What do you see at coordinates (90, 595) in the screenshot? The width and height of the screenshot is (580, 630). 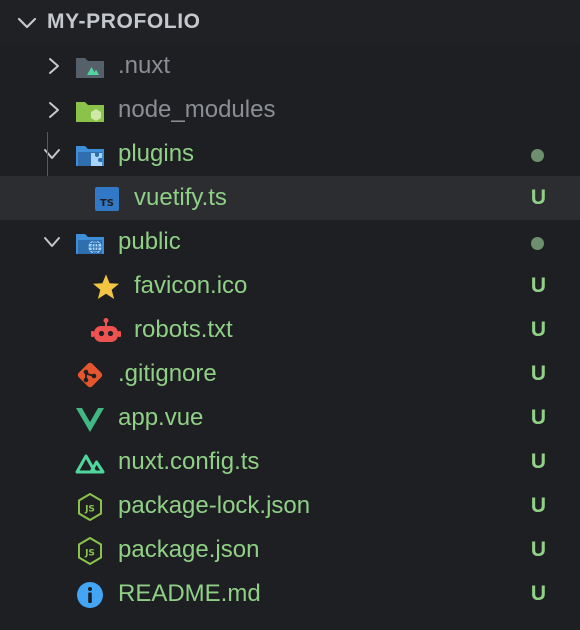 I see `info-icon` at bounding box center [90, 595].